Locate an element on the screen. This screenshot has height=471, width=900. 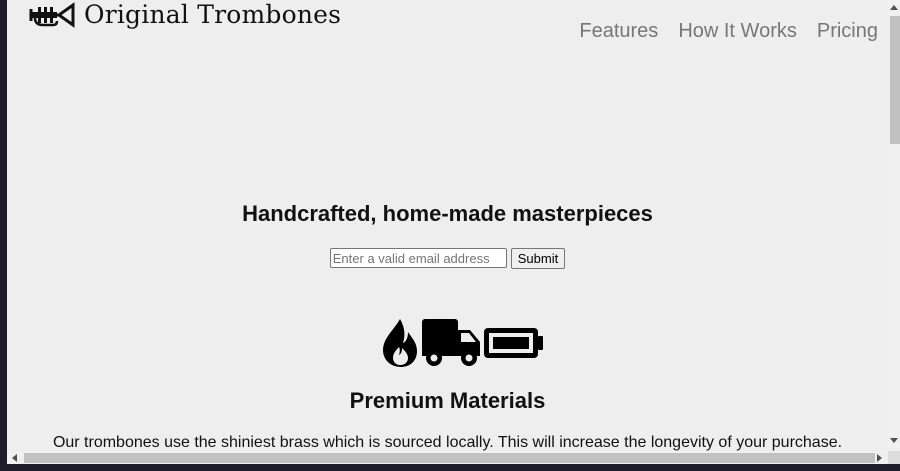
truck-icon is located at coordinates (451, 342).